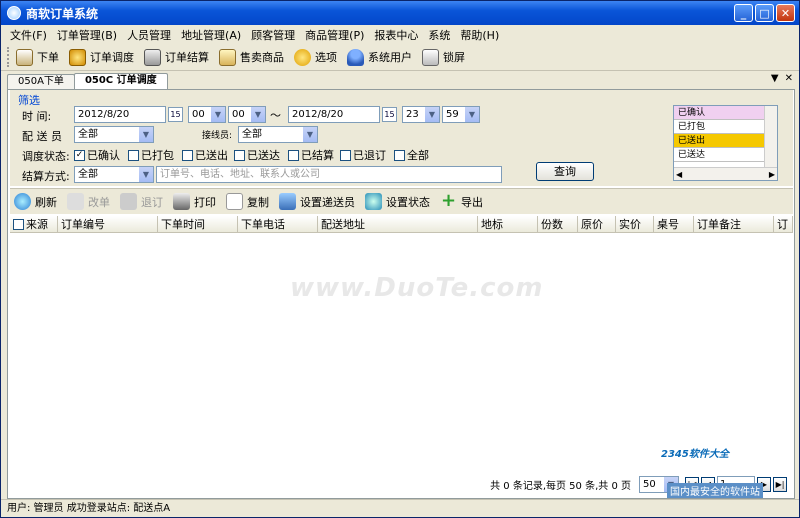 This screenshot has width=800, height=518. Describe the element at coordinates (28, 35) in the screenshot. I see `menu-file: 文件(F)` at that location.